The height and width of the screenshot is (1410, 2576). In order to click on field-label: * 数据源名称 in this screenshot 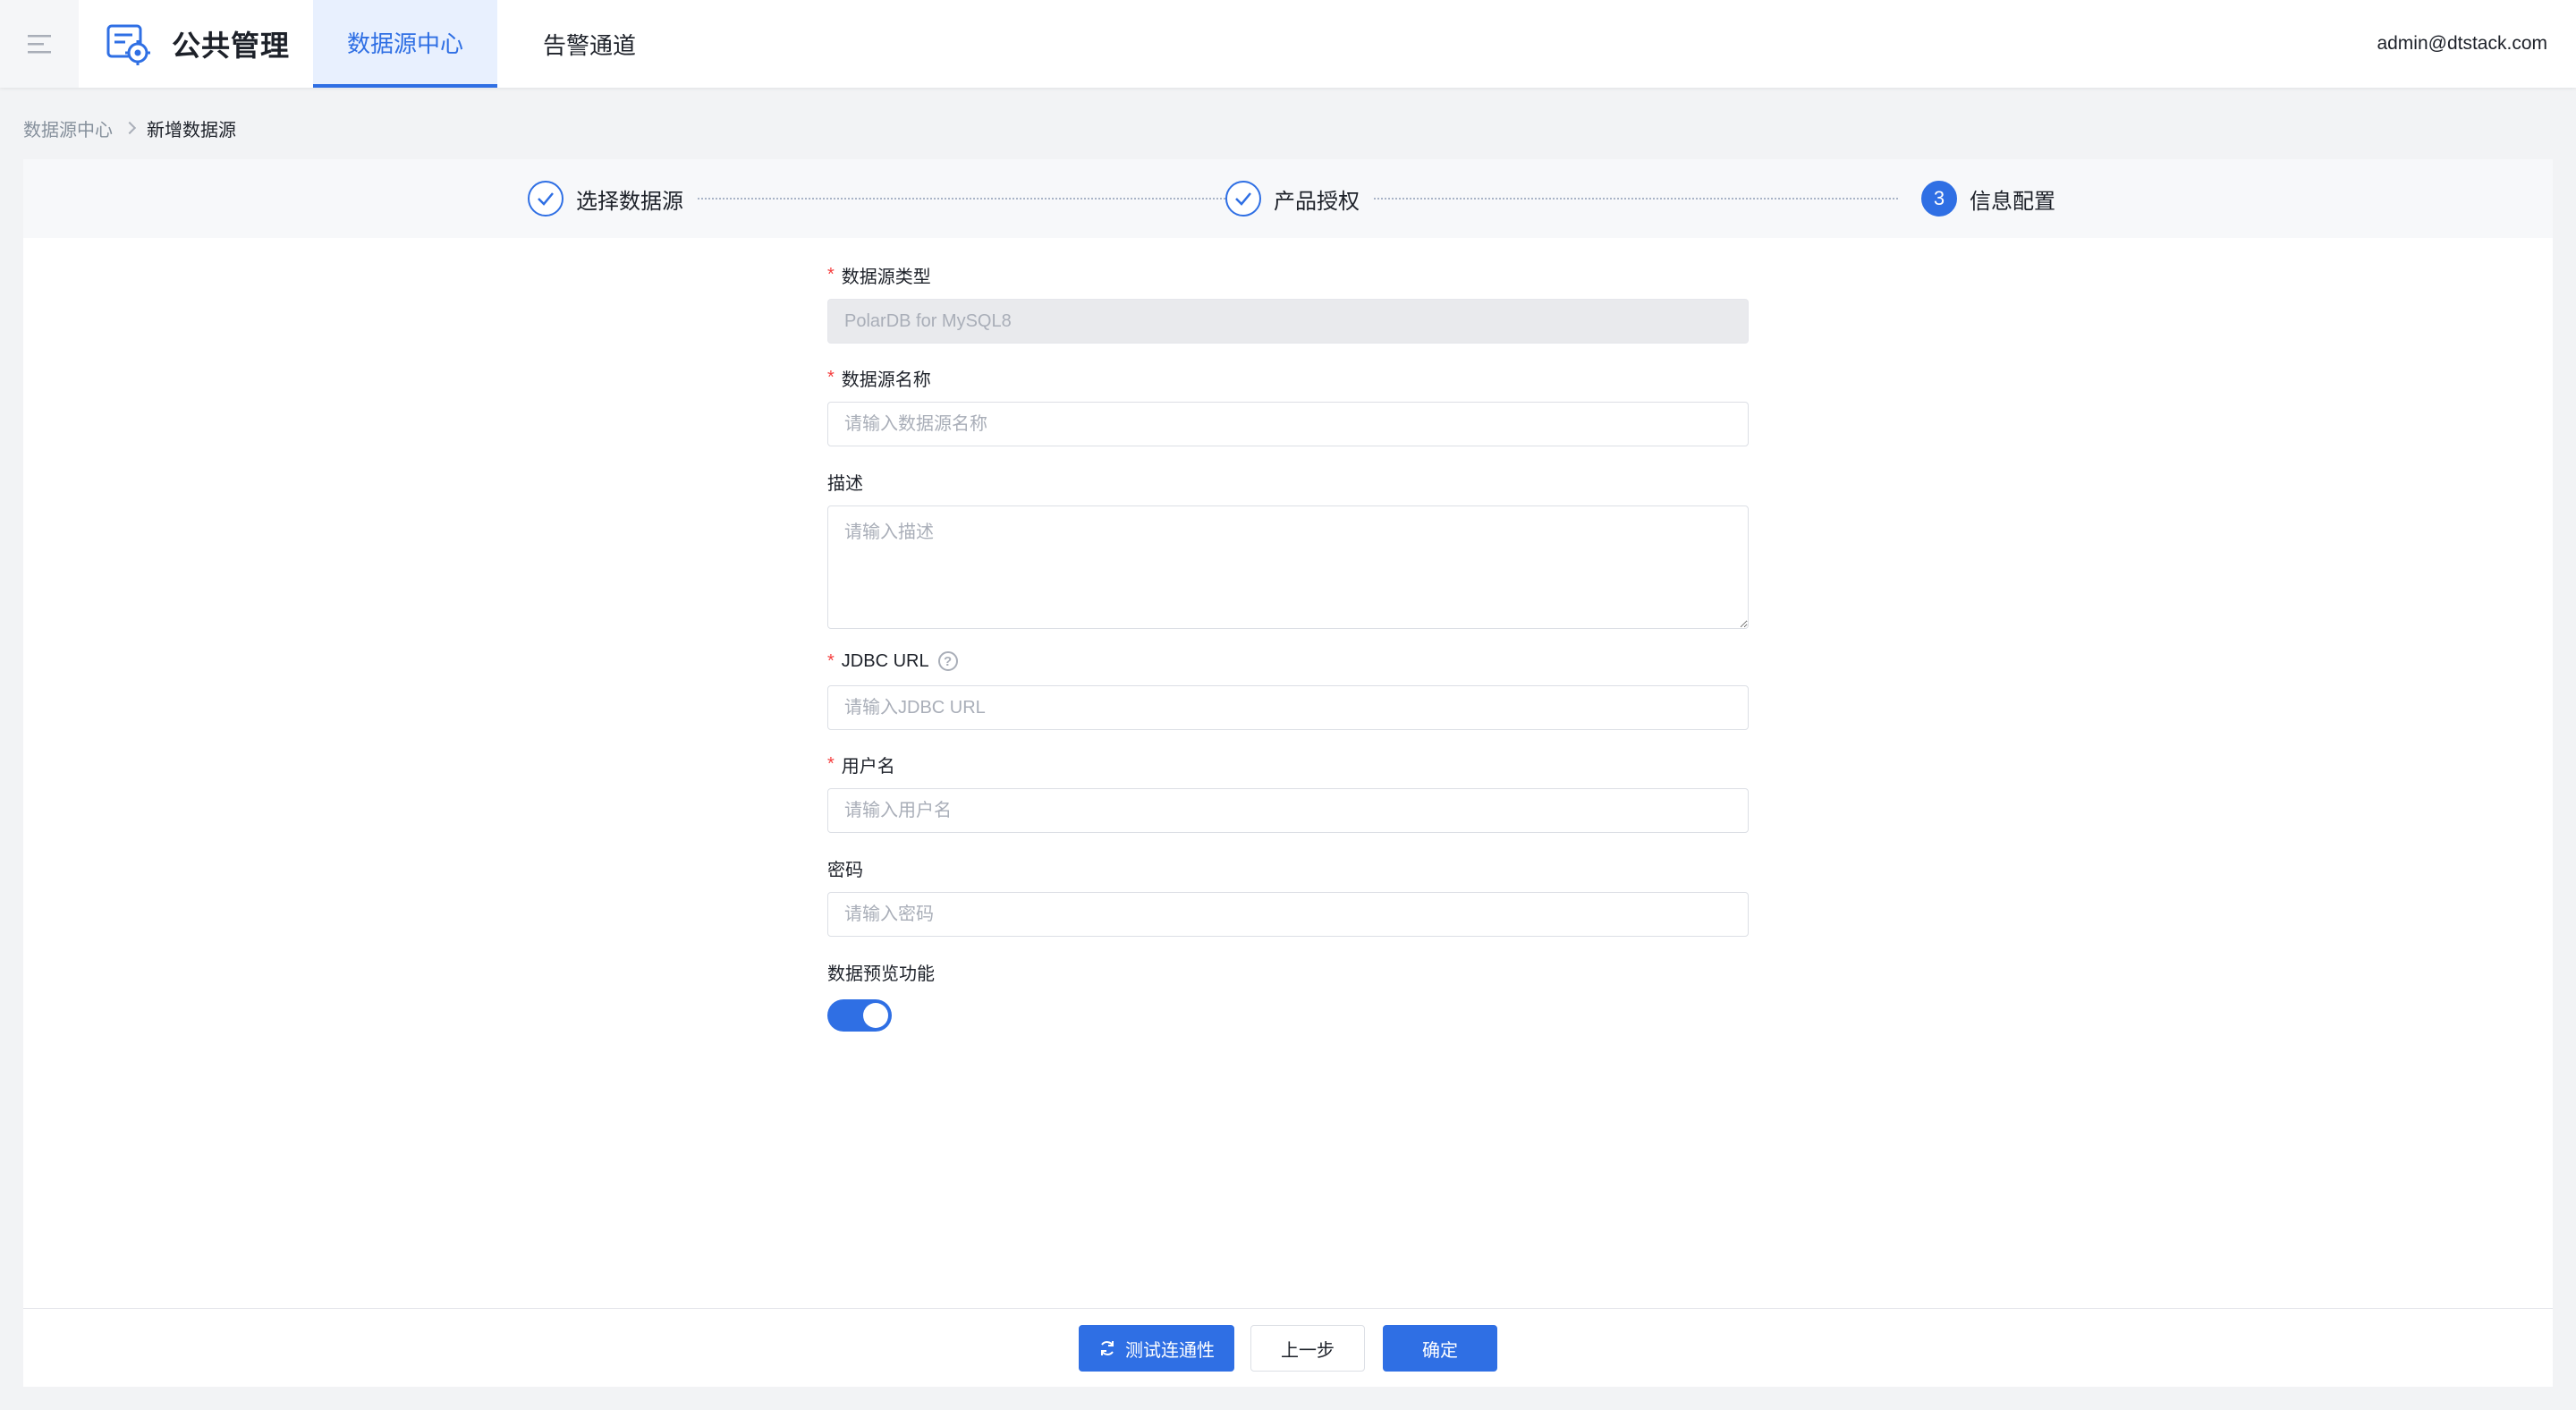, I will do `click(1288, 377)`.